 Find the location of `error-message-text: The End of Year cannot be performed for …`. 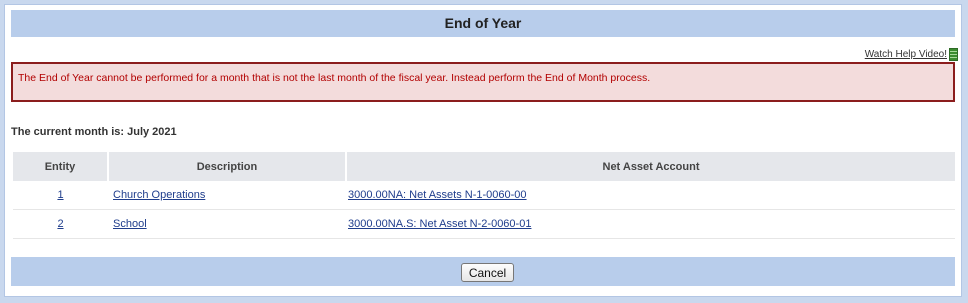

error-message-text: The End of Year cannot be performed for … is located at coordinates (334, 78).